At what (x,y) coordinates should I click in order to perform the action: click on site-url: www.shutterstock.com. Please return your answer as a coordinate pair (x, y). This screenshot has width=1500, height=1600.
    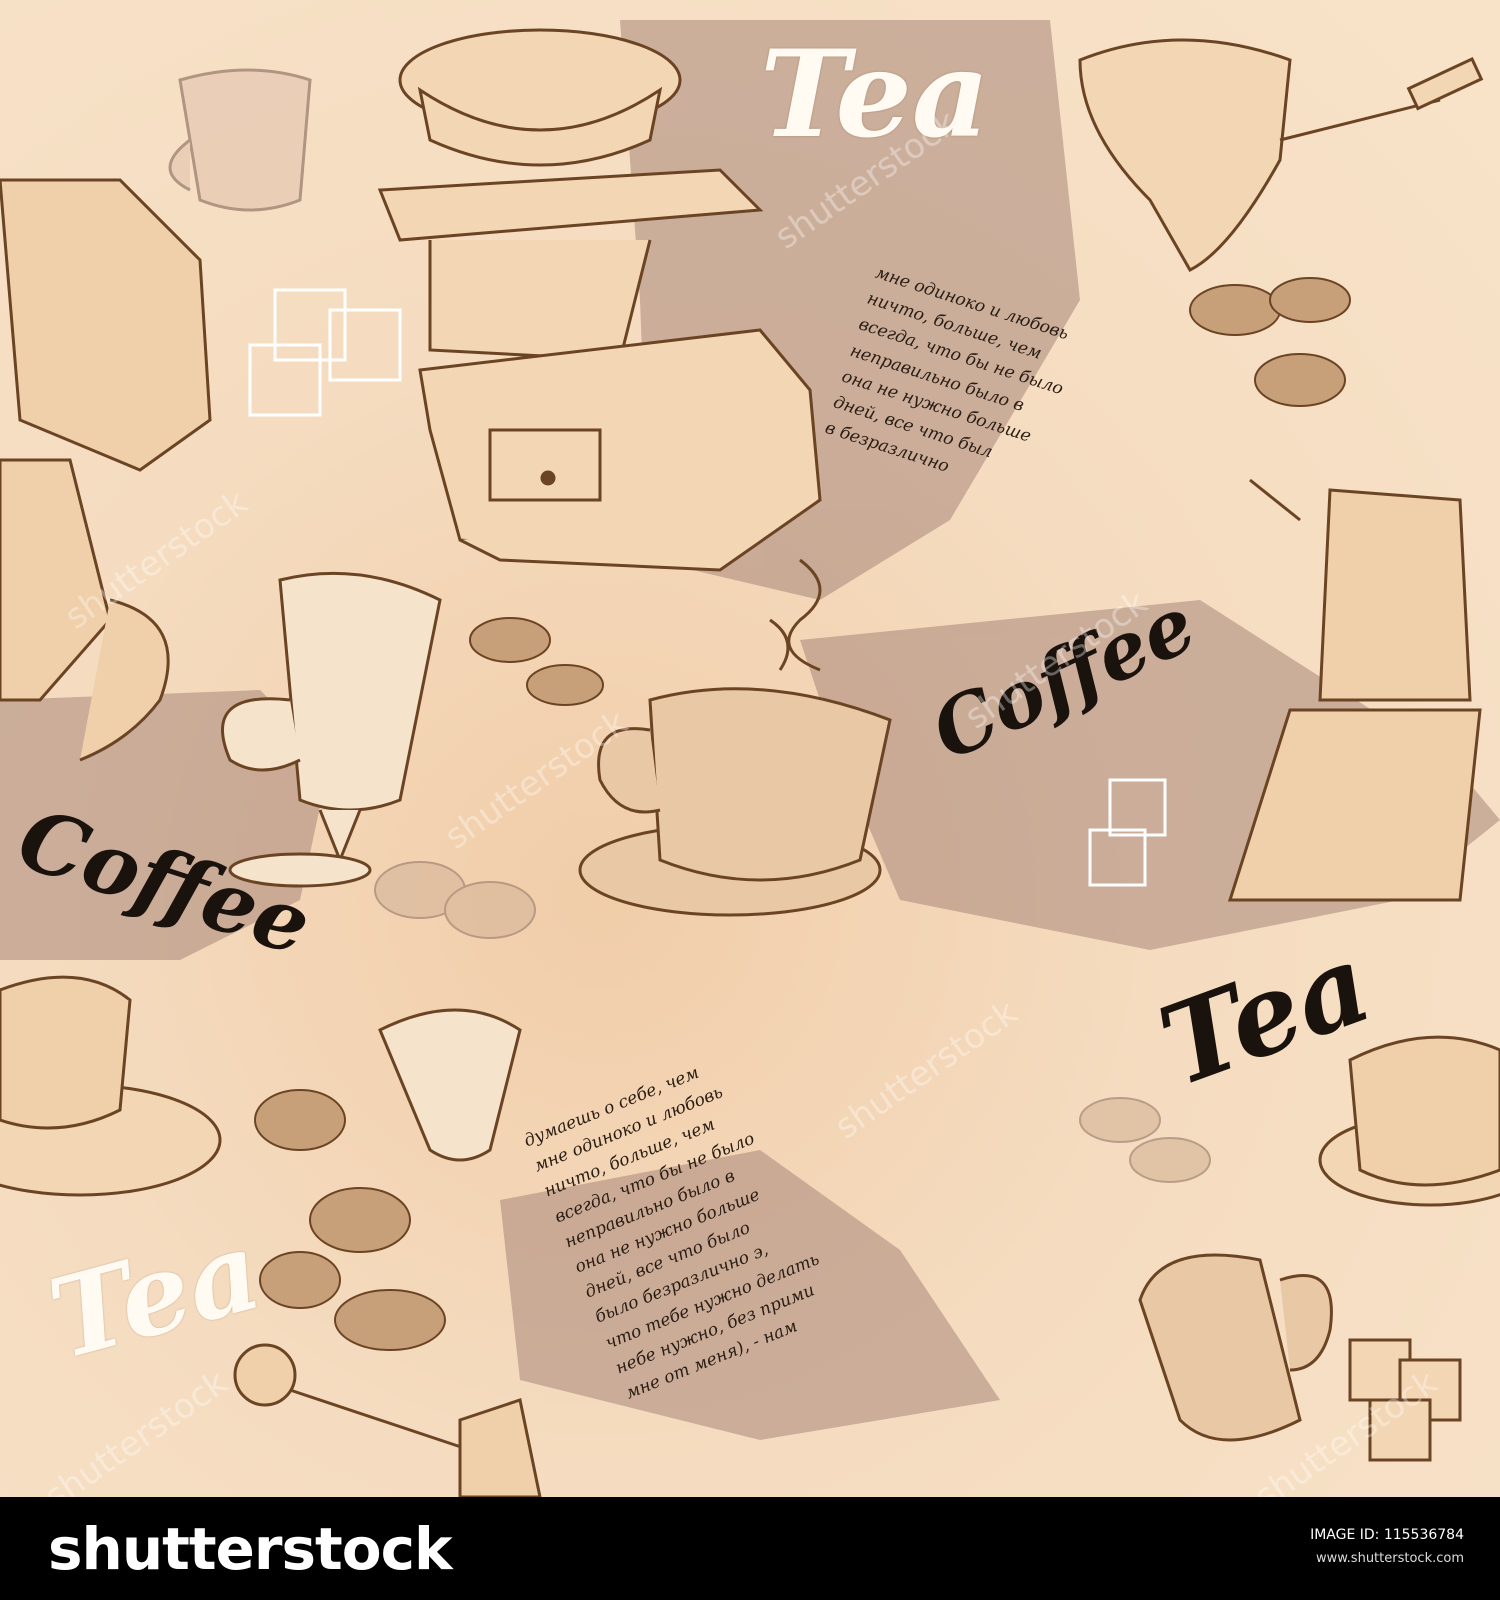
    Looking at the image, I should click on (1389, 1558).